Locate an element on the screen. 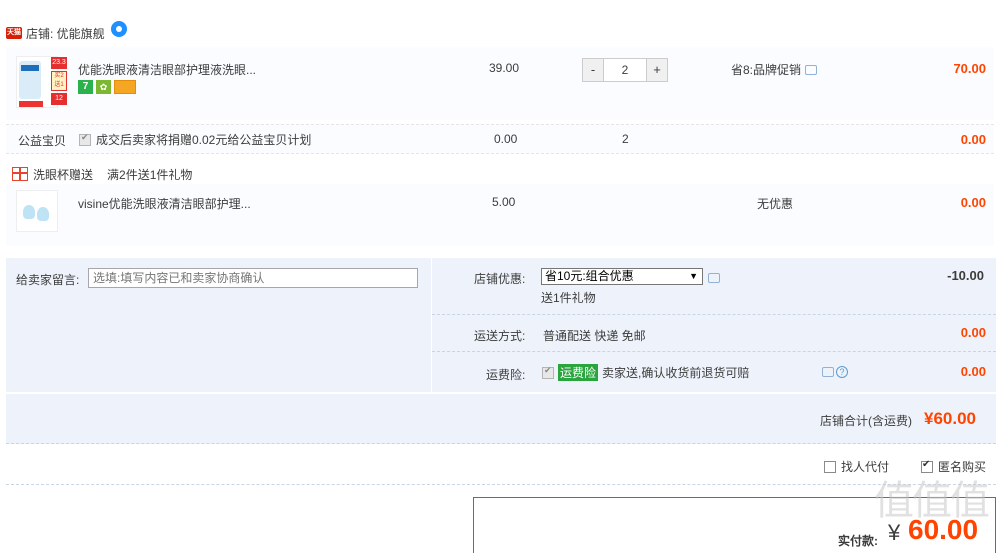 This screenshot has width=996, height=553. tmall-badge: 天猫 is located at coordinates (14, 33).